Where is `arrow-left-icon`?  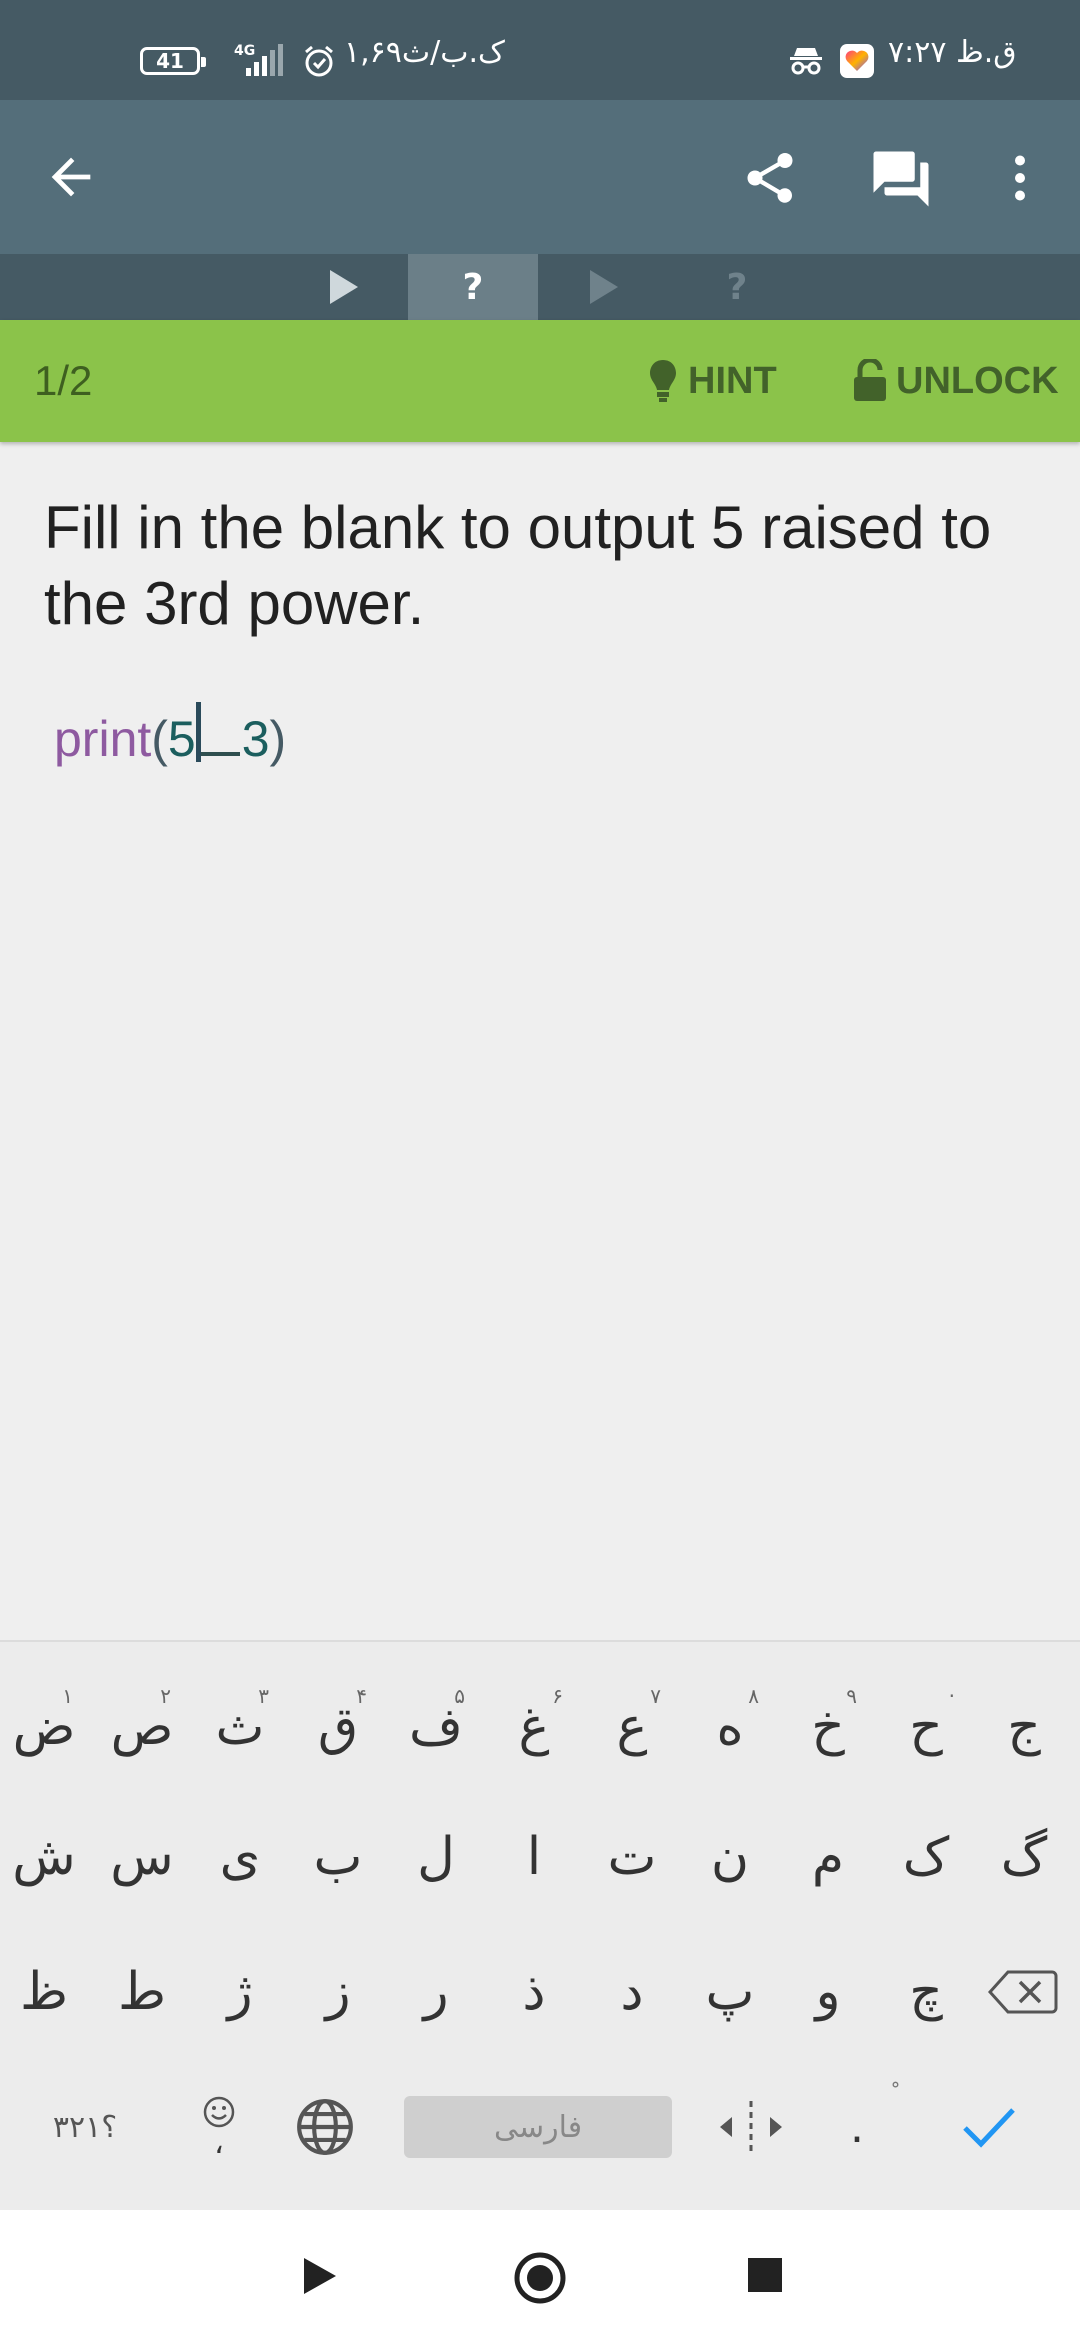 arrow-left-icon is located at coordinates (71, 177).